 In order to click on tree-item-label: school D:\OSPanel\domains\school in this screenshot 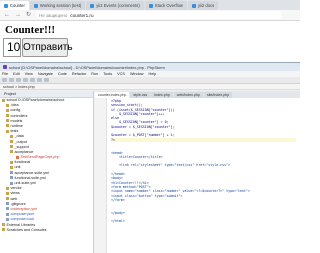, I will do `click(35, 100)`.